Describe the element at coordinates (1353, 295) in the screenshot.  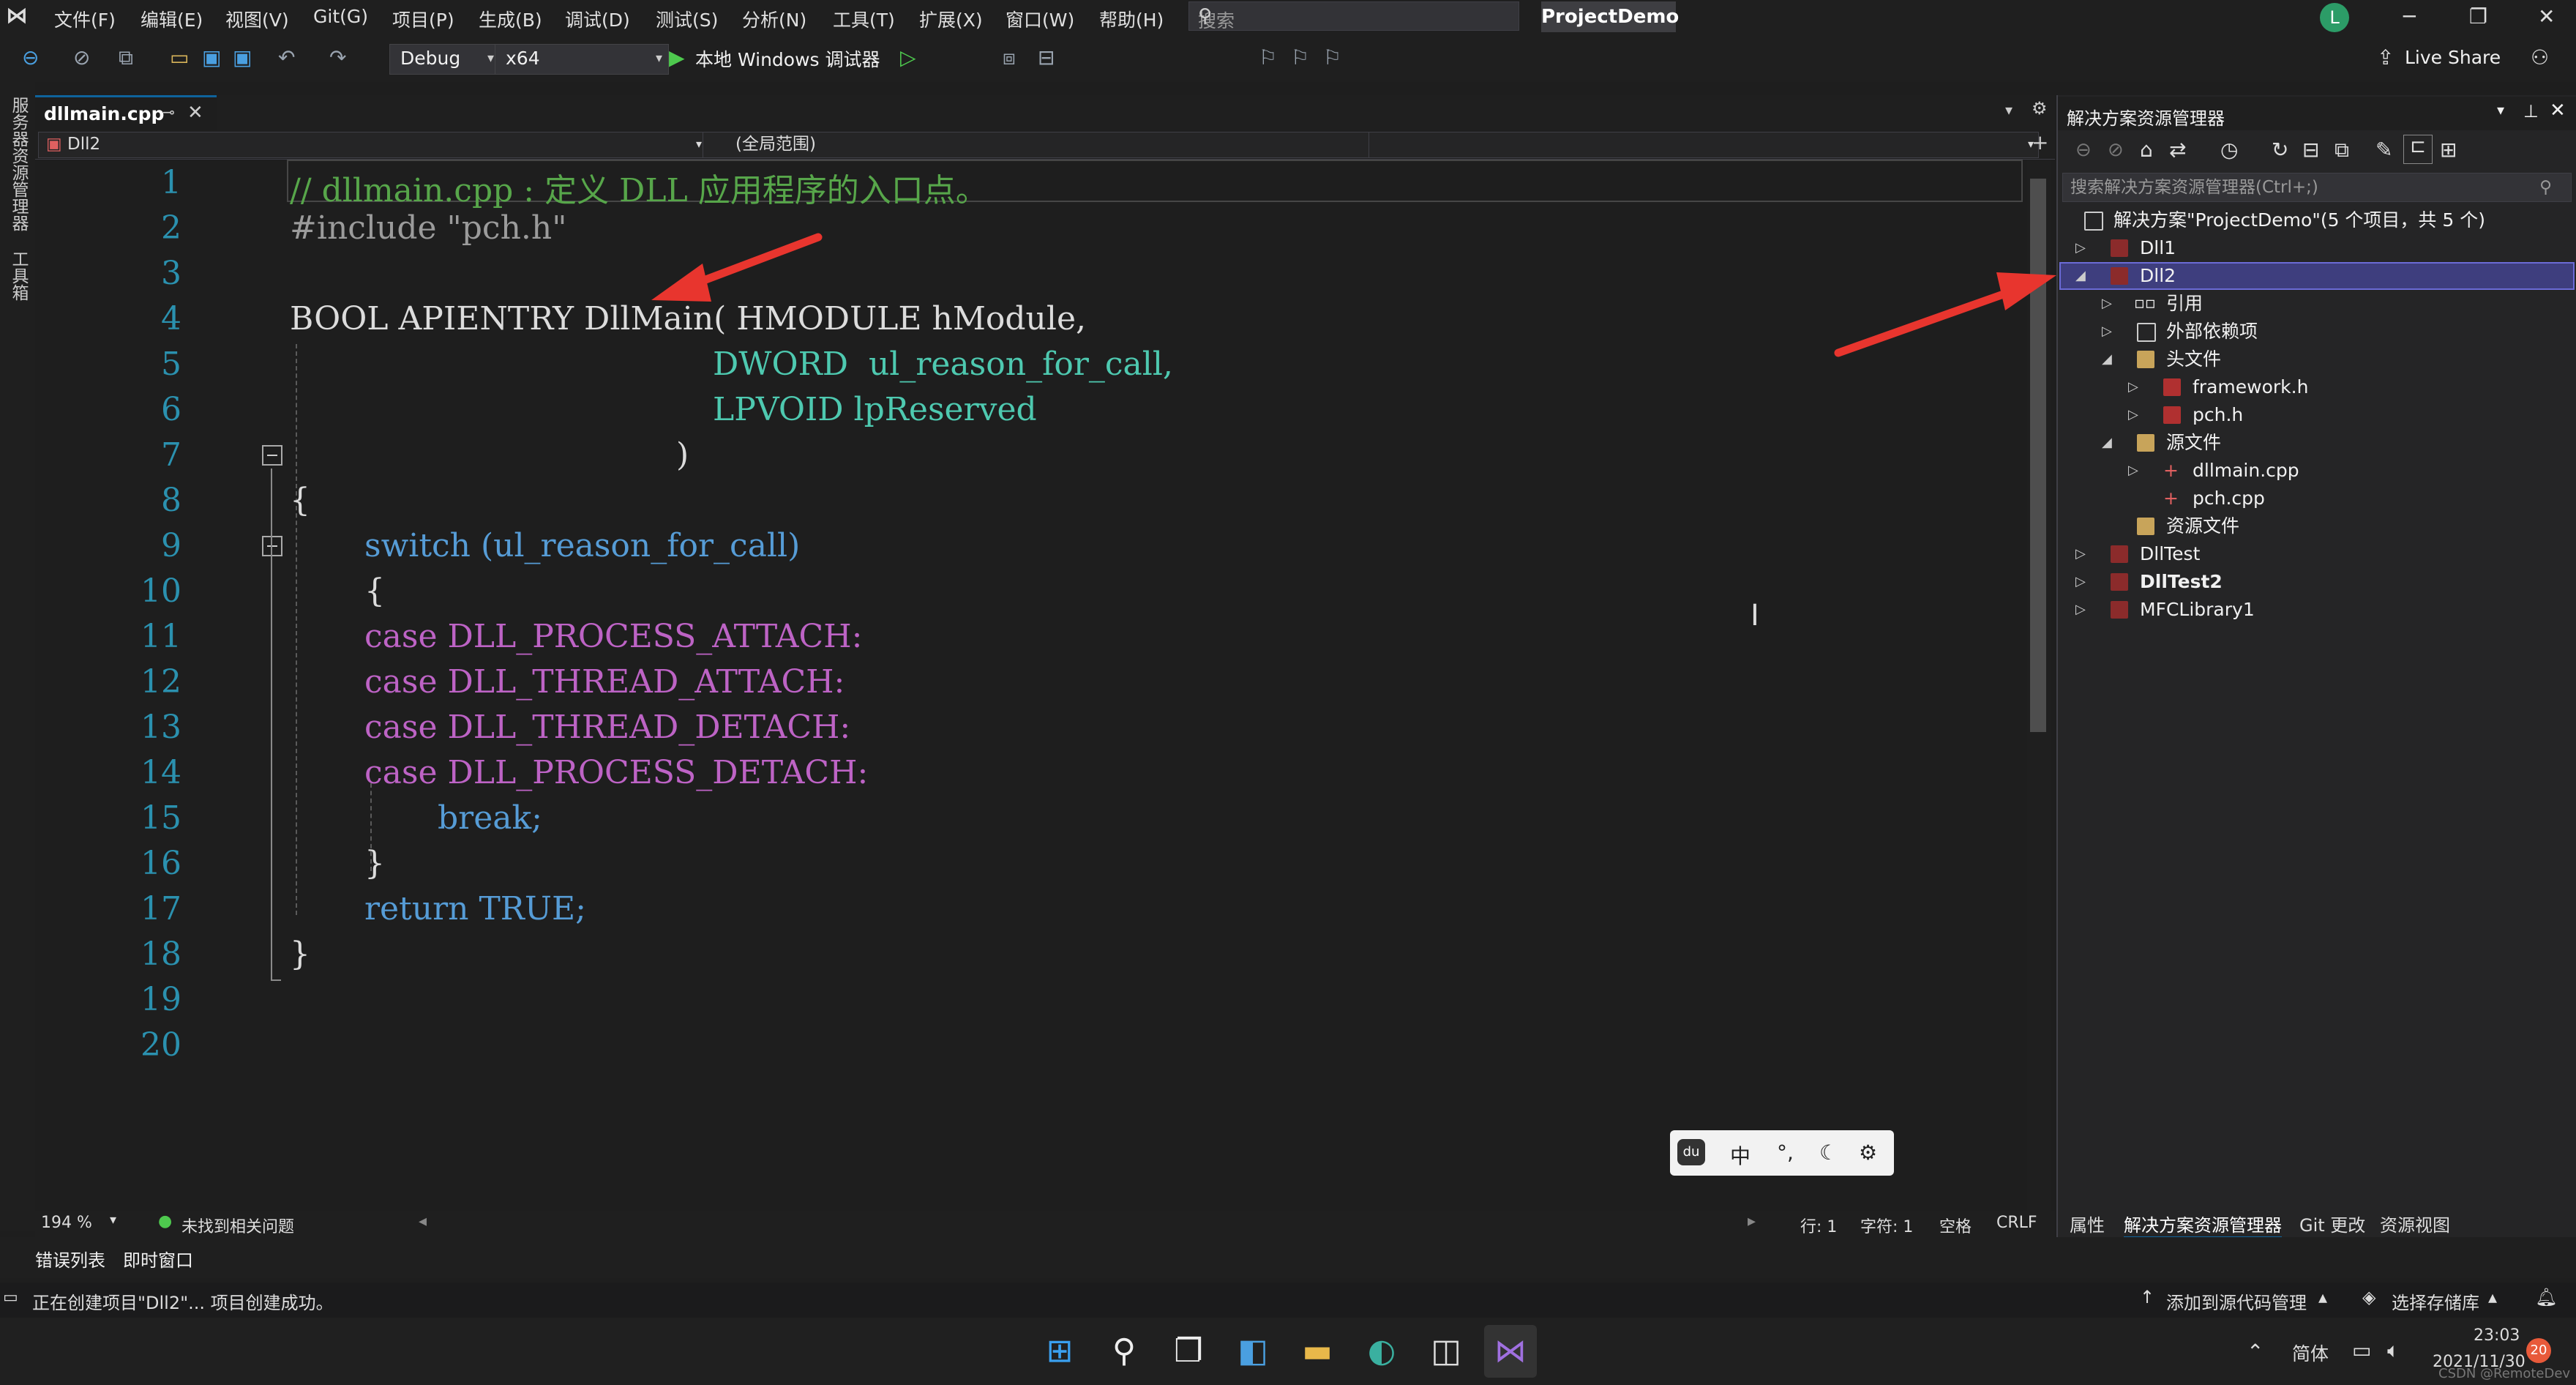
I see `annotation-arrows` at that location.